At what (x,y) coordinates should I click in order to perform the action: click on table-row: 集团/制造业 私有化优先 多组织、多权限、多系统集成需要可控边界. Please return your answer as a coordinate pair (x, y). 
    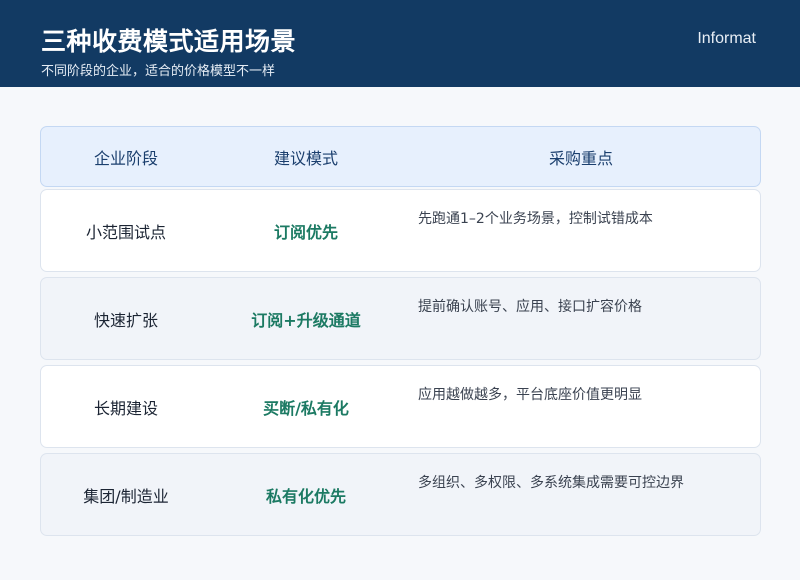
    Looking at the image, I should click on (400, 494).